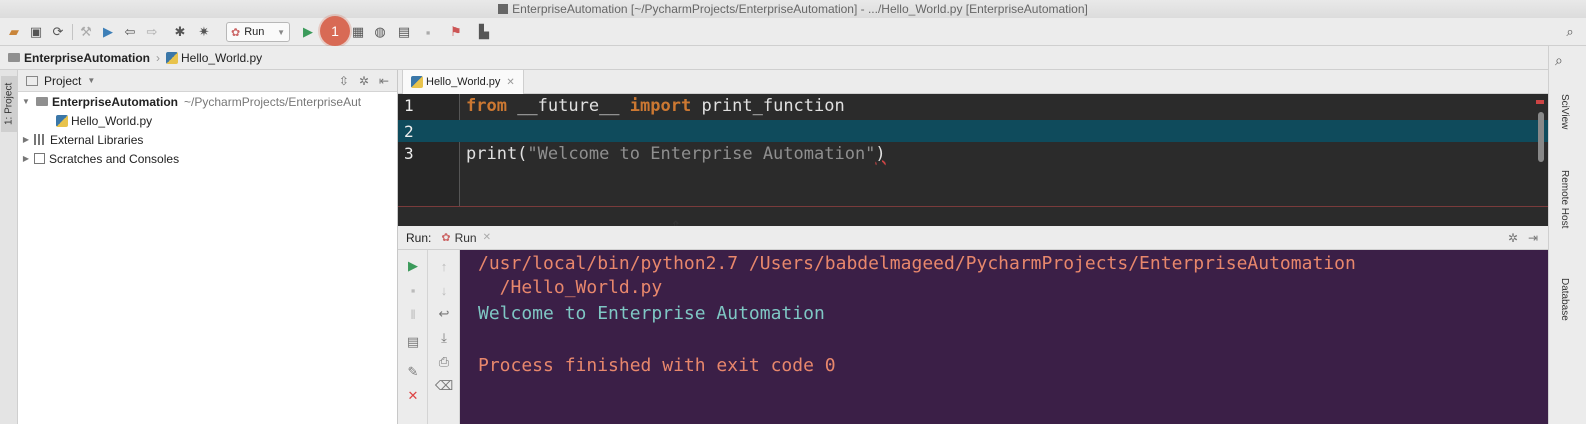 This screenshot has height=424, width=1586. Describe the element at coordinates (384, 81) in the screenshot. I see `hide-panel-icon: ⇤` at that location.